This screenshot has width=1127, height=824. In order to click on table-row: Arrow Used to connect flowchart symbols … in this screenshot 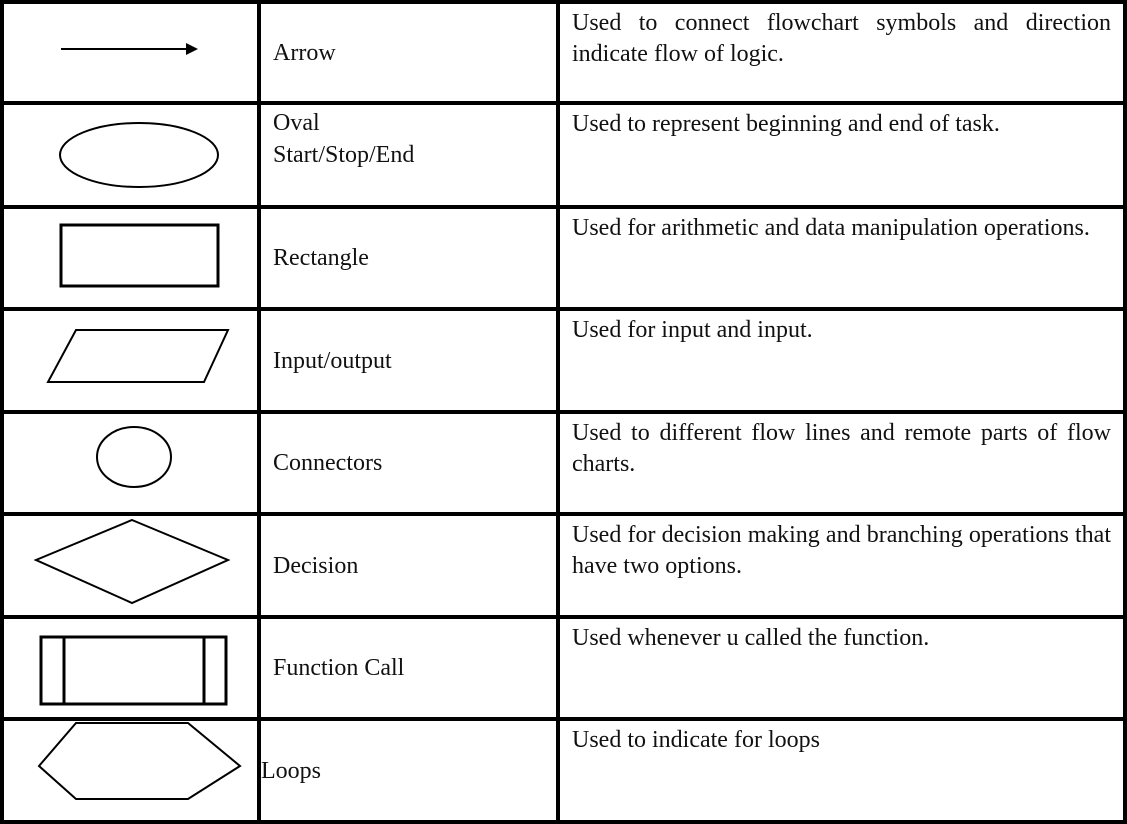, I will do `click(563, 52)`.